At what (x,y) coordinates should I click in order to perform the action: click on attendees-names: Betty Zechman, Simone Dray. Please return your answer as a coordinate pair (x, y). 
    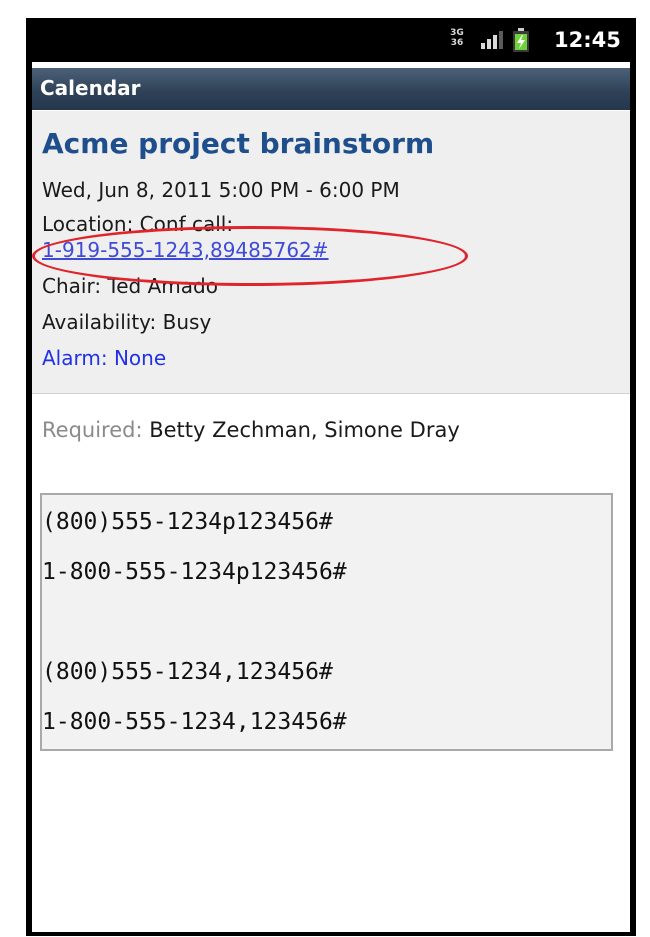
    Looking at the image, I should click on (304, 430).